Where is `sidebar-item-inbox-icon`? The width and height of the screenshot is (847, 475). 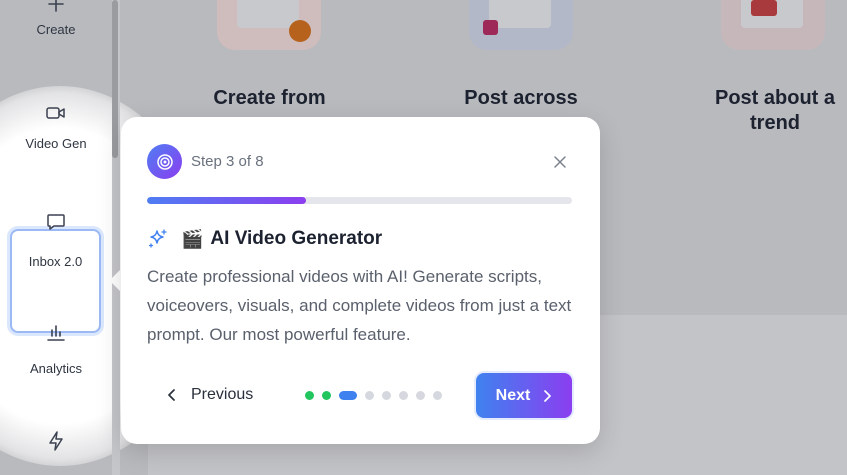 sidebar-item-inbox-icon is located at coordinates (56, 222).